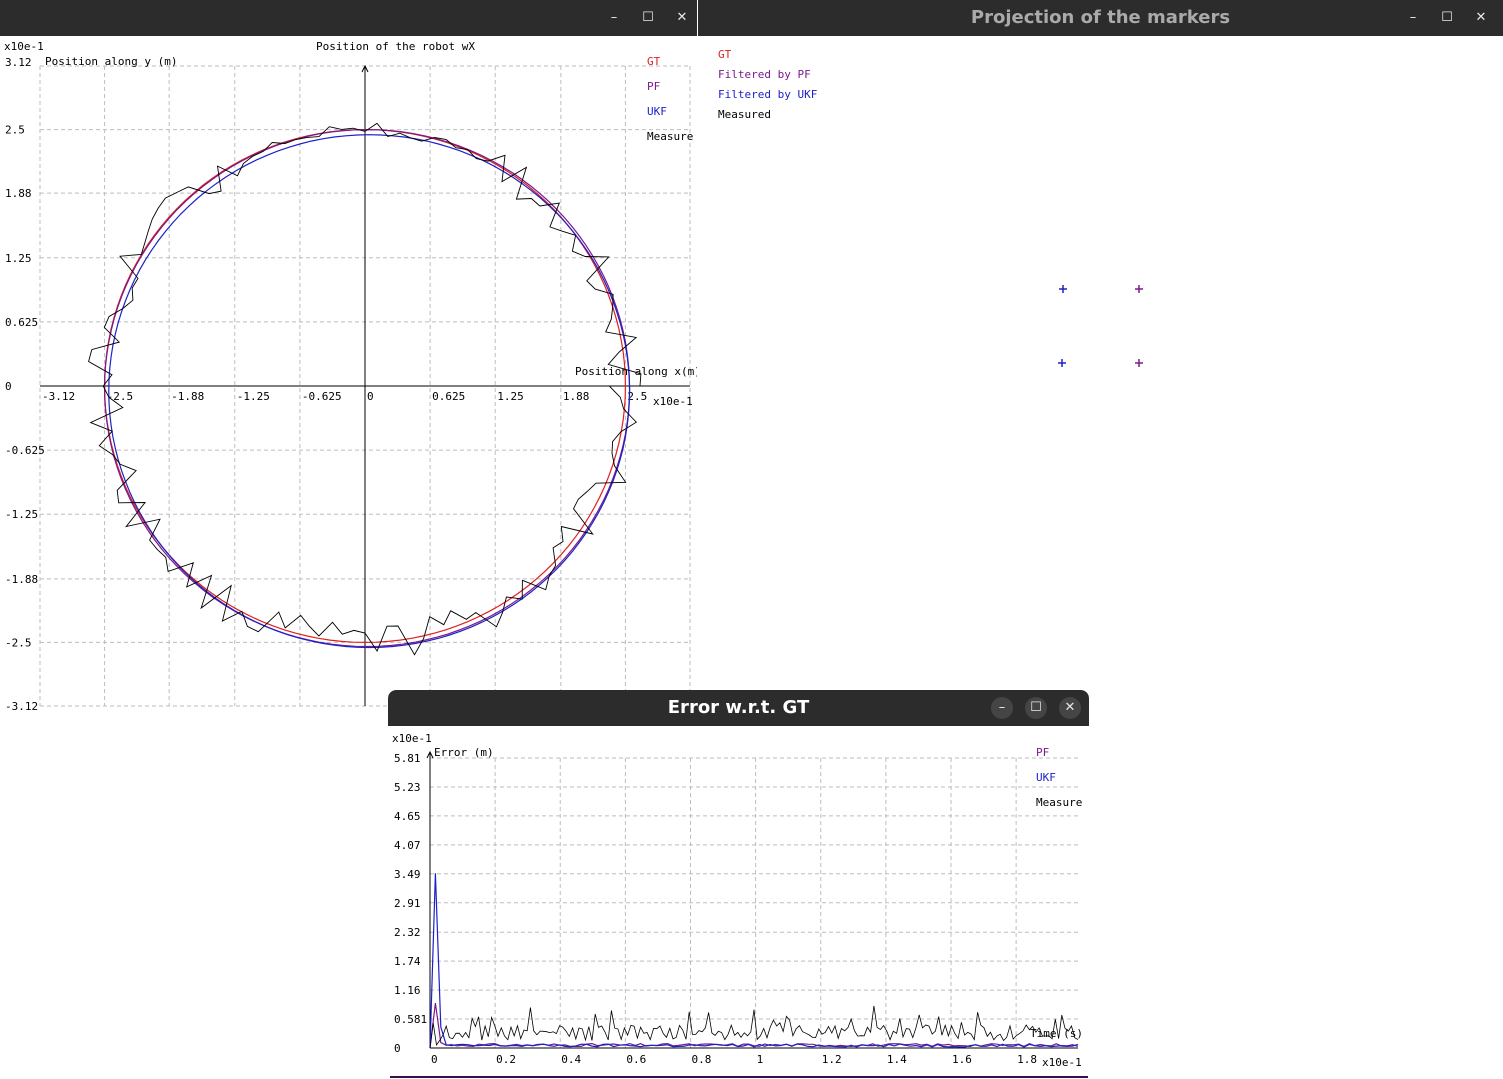 The width and height of the screenshot is (1503, 1079). I want to click on y-tick-label: 0.625, so click(21, 322).